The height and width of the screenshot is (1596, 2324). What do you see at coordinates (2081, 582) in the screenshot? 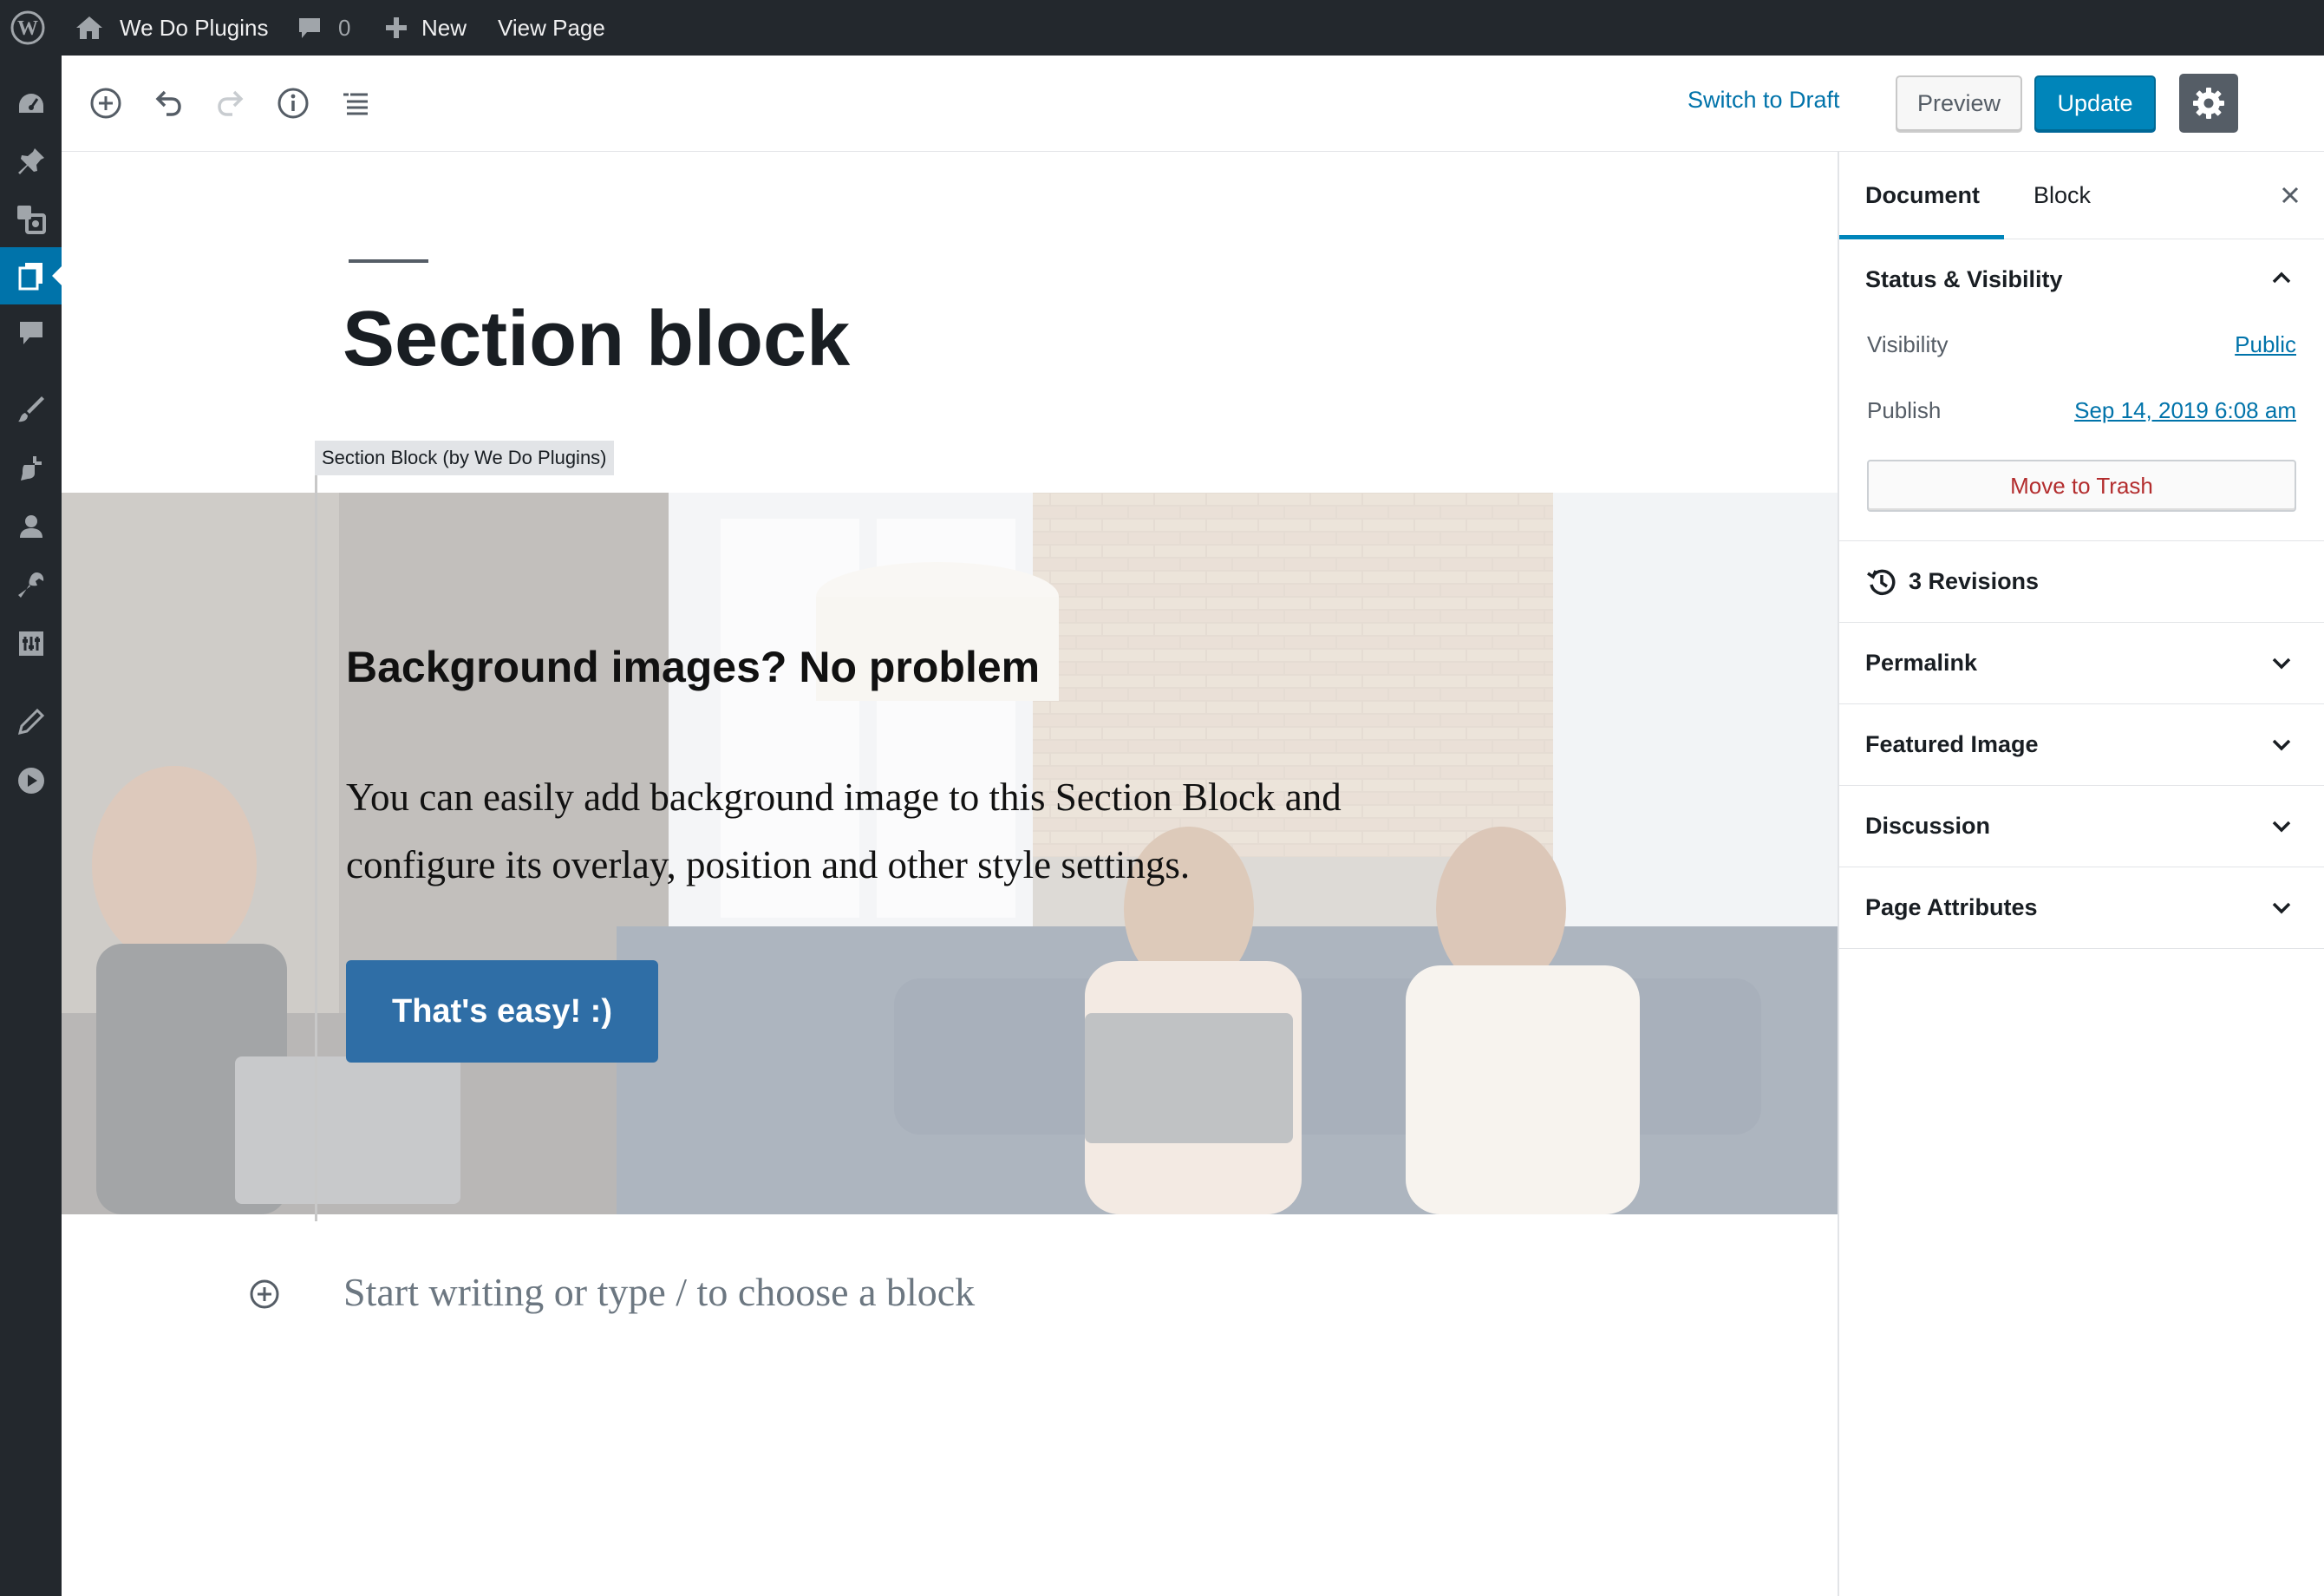
I see `panel-revisions: 3 Revisions` at bounding box center [2081, 582].